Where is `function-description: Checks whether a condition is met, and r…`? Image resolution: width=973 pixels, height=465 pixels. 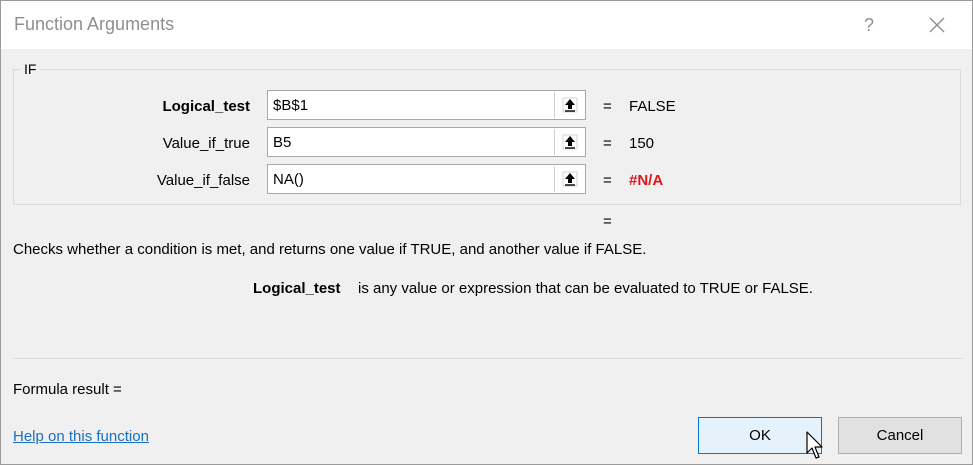
function-description: Checks whether a condition is met, and r… is located at coordinates (330, 249).